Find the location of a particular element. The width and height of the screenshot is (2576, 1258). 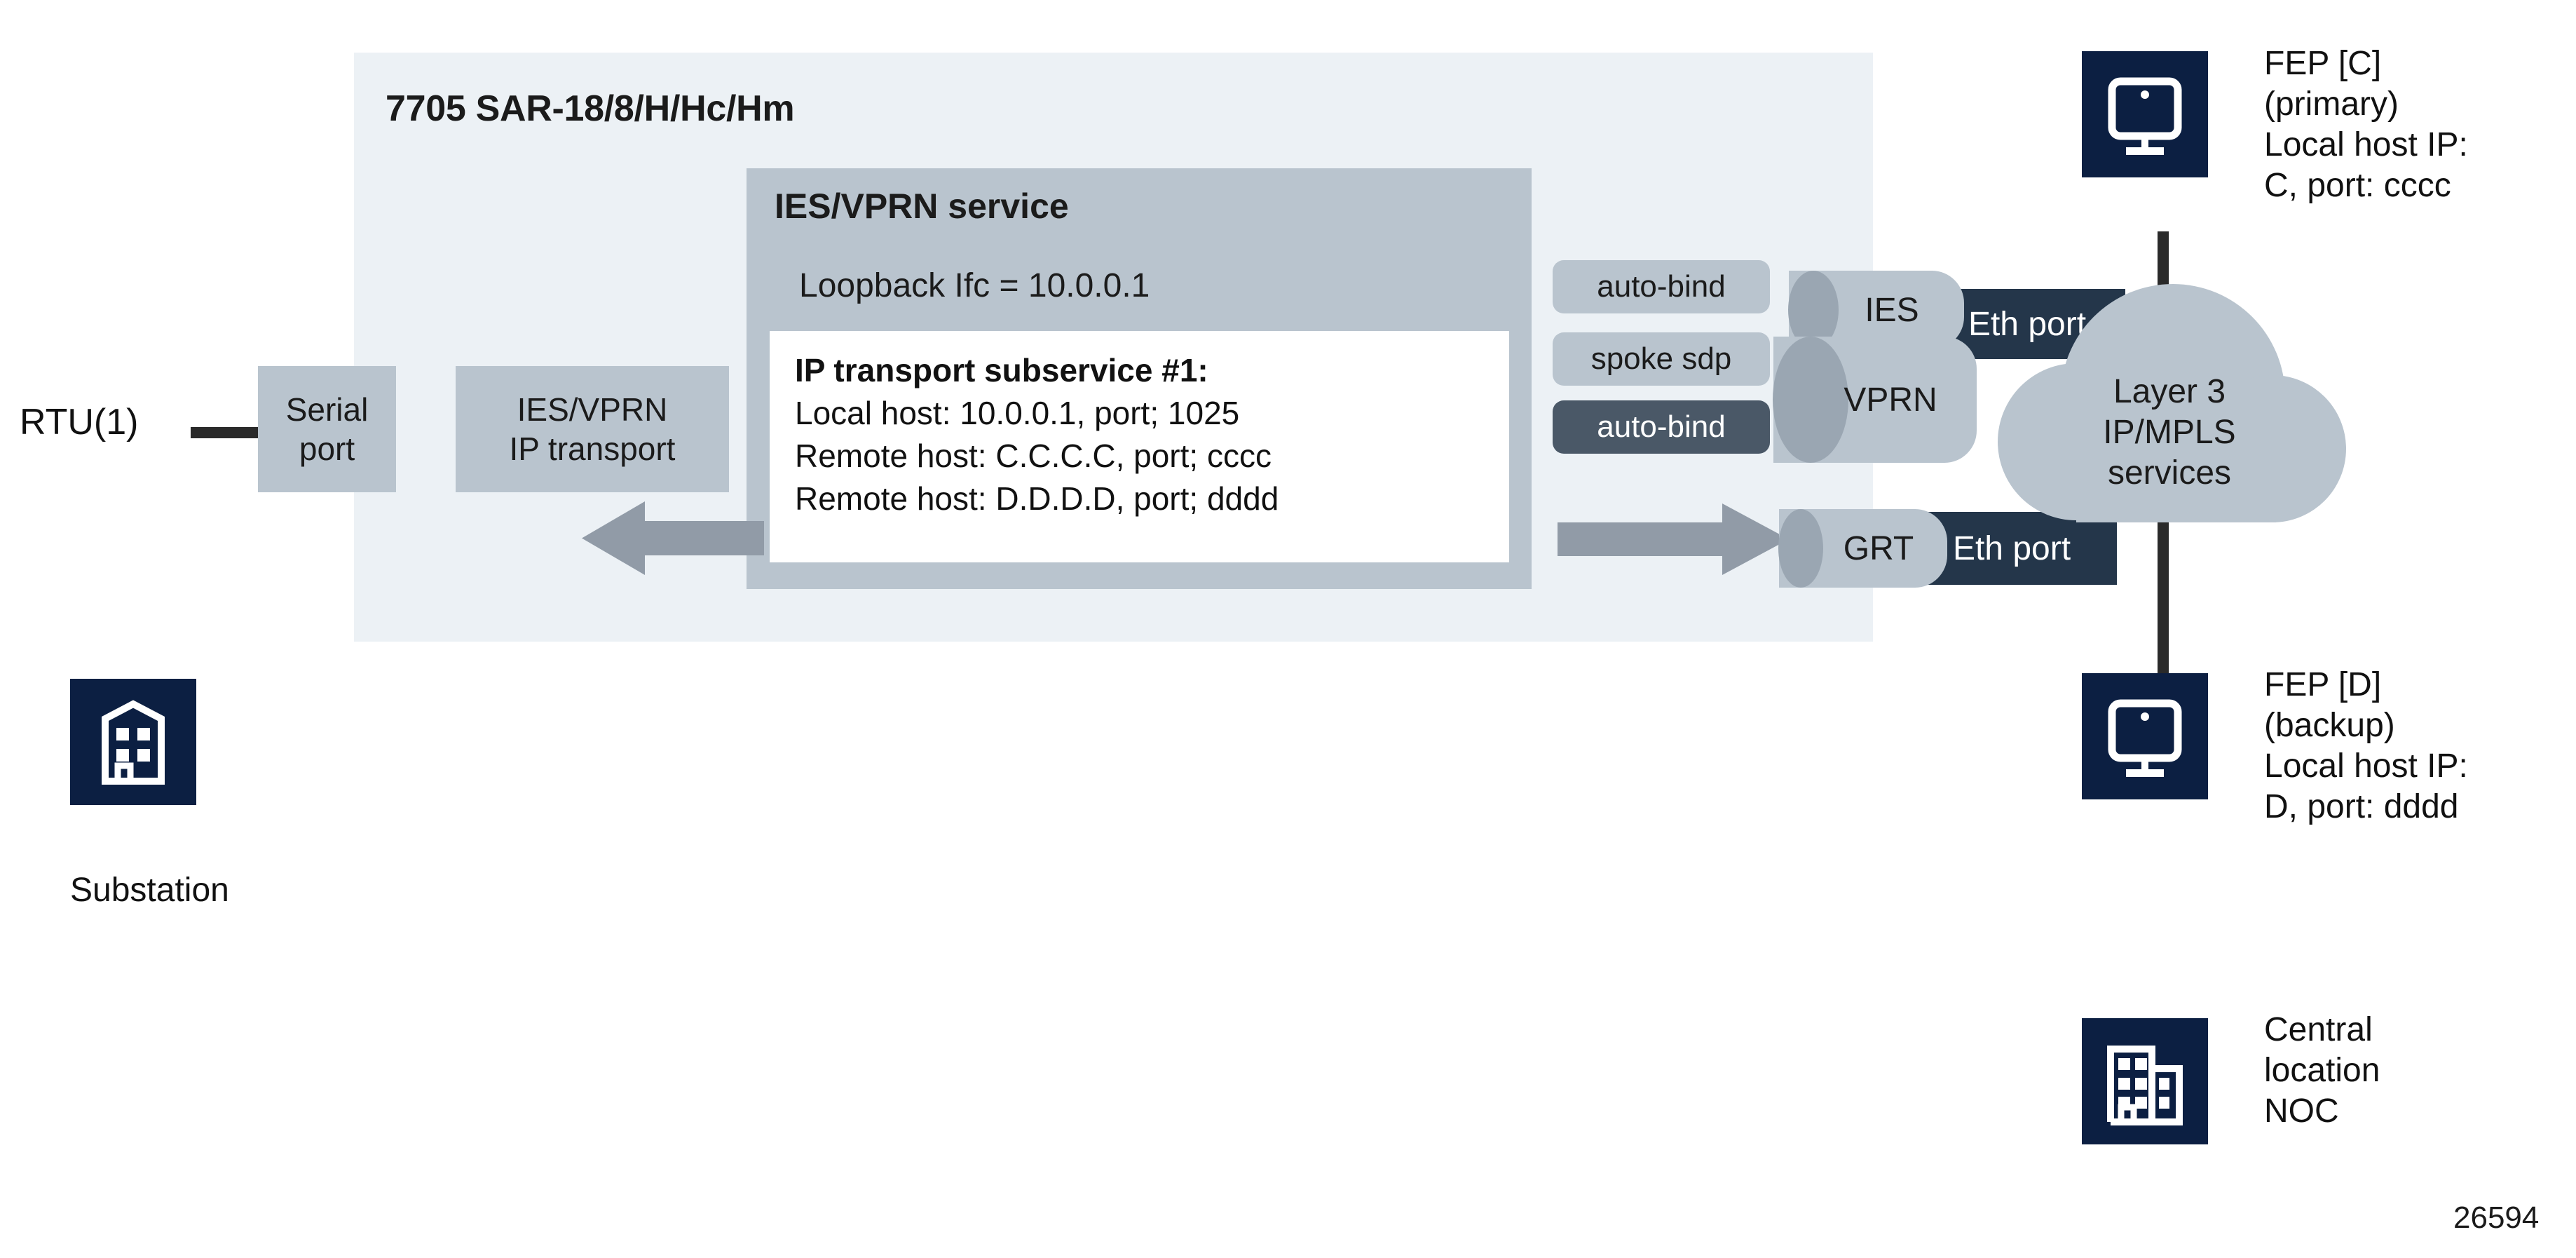

subservice-remote-host-2: Remote host: D.D.D.D, port; dddd is located at coordinates (1037, 499).